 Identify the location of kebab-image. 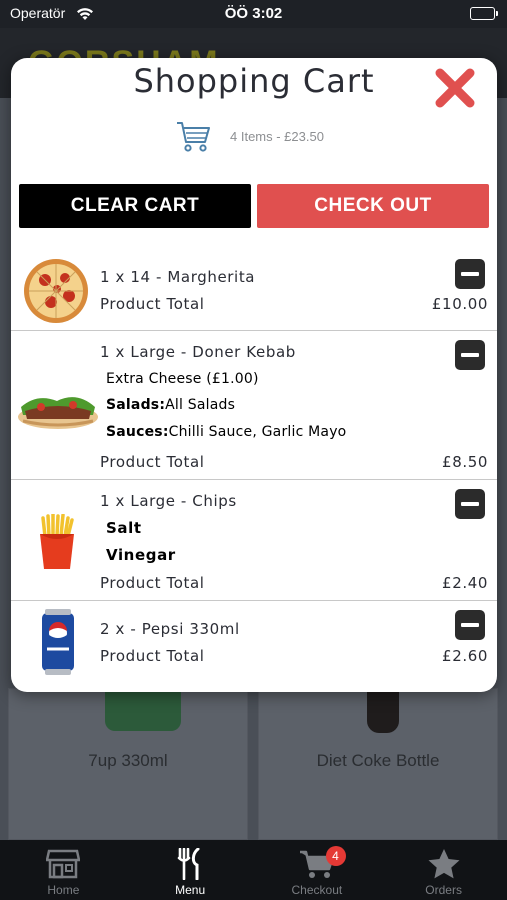
(58, 409).